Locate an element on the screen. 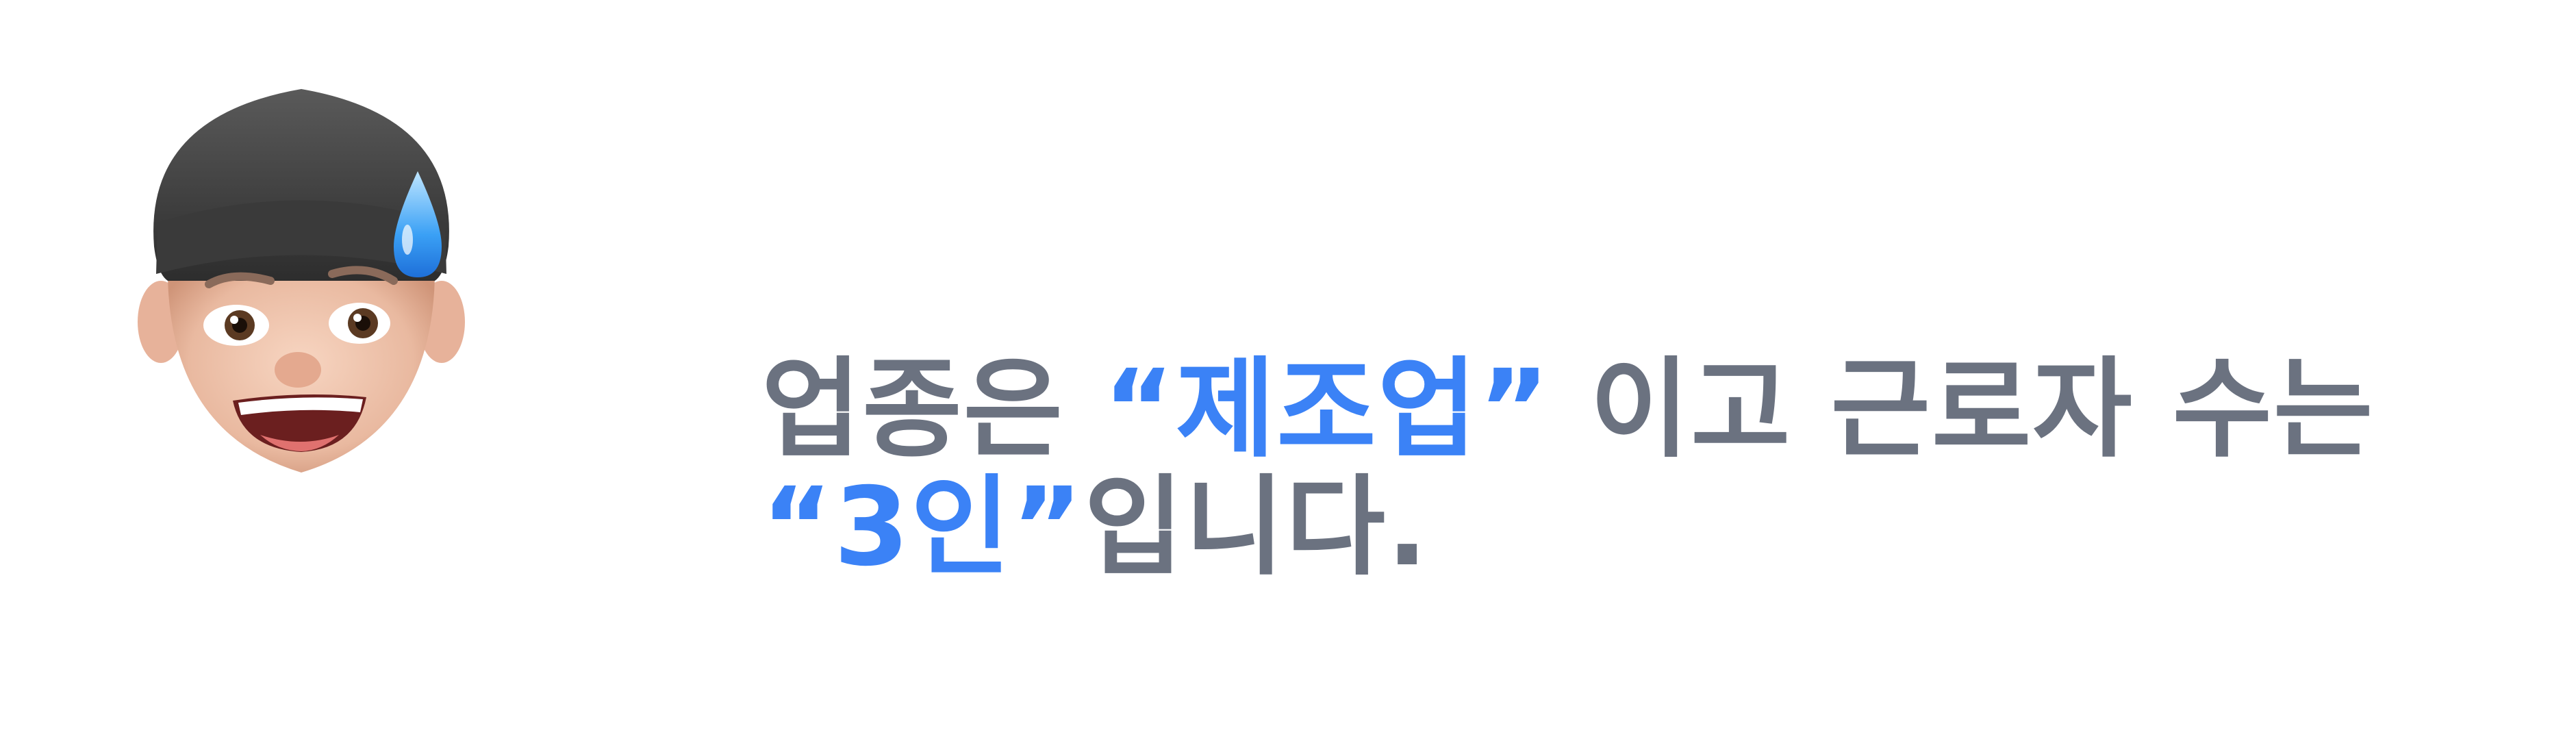 This screenshot has width=2576, height=754. message-text-part: 입니다. is located at coordinates (1256, 527).